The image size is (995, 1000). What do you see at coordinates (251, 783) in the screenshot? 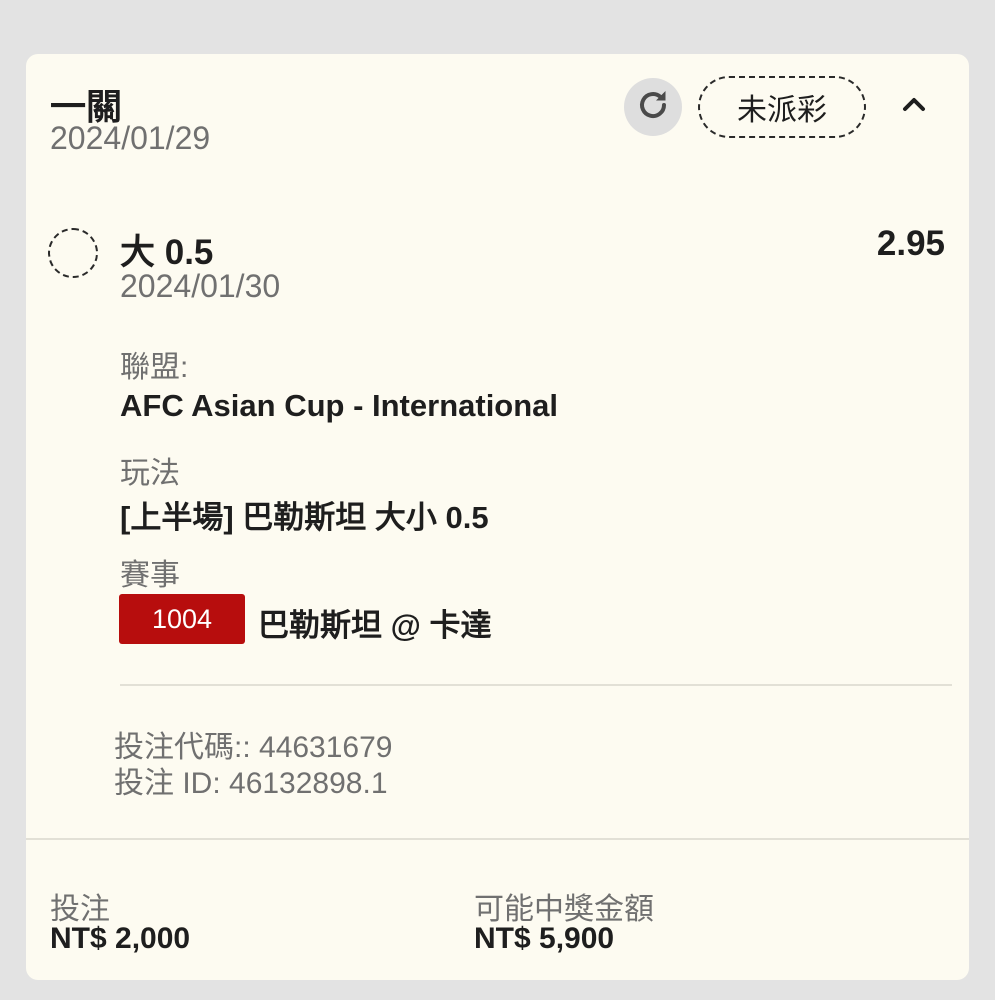
I see `bet-id: 投注 ID: 46132898.1` at bounding box center [251, 783].